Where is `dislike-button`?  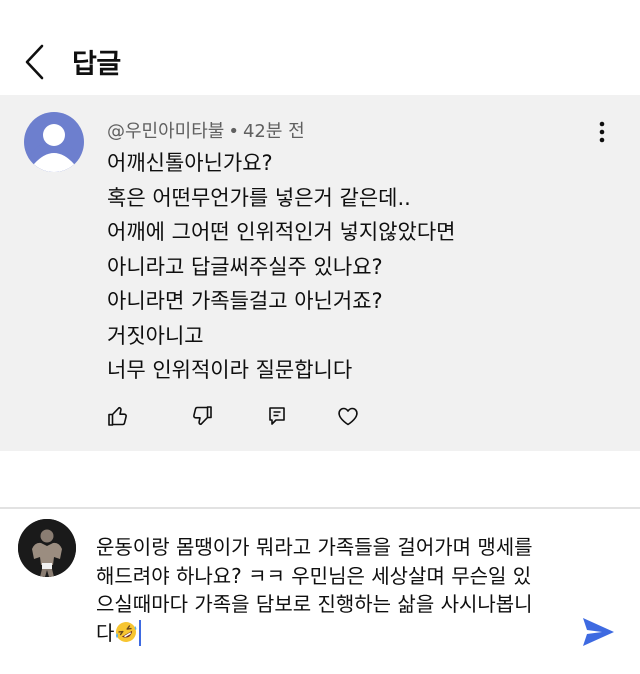
dislike-button is located at coordinates (202, 416).